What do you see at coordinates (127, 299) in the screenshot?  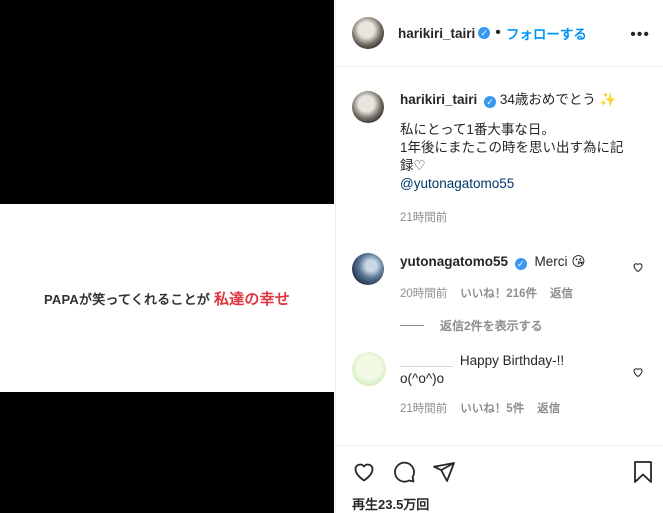 I see `video-caption-main: PAPAが笑ってくれることが` at bounding box center [127, 299].